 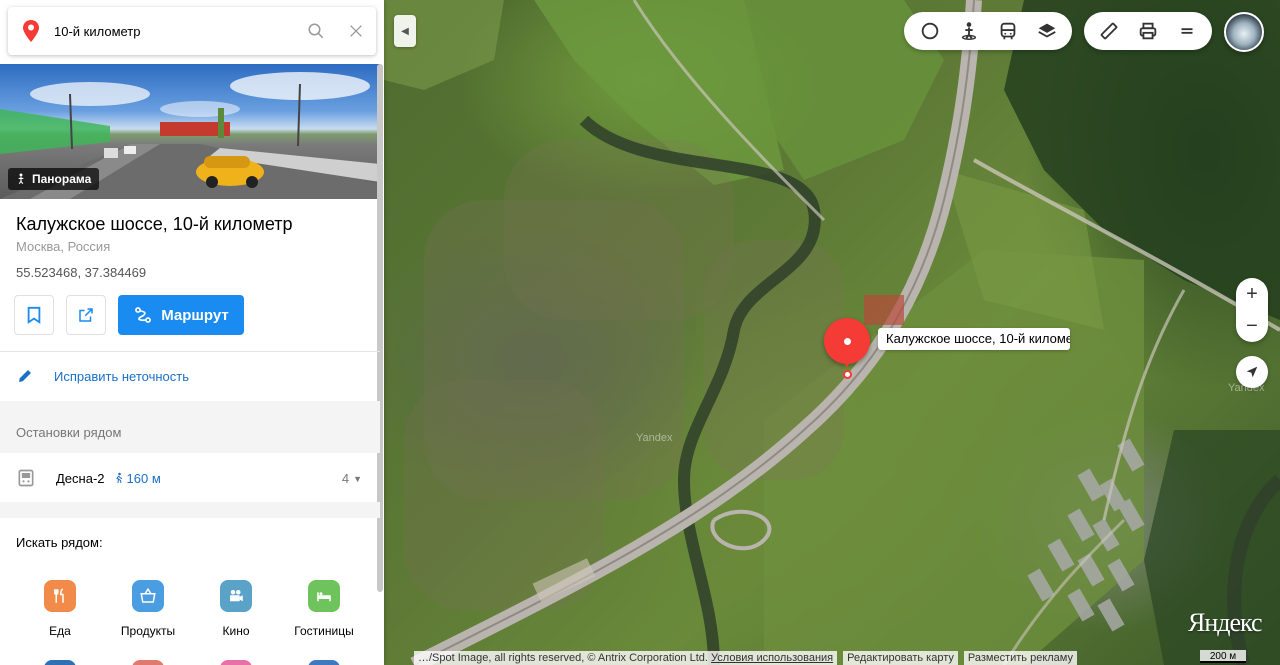 I want to click on terms-link: Условия использования, so click(x=772, y=658).